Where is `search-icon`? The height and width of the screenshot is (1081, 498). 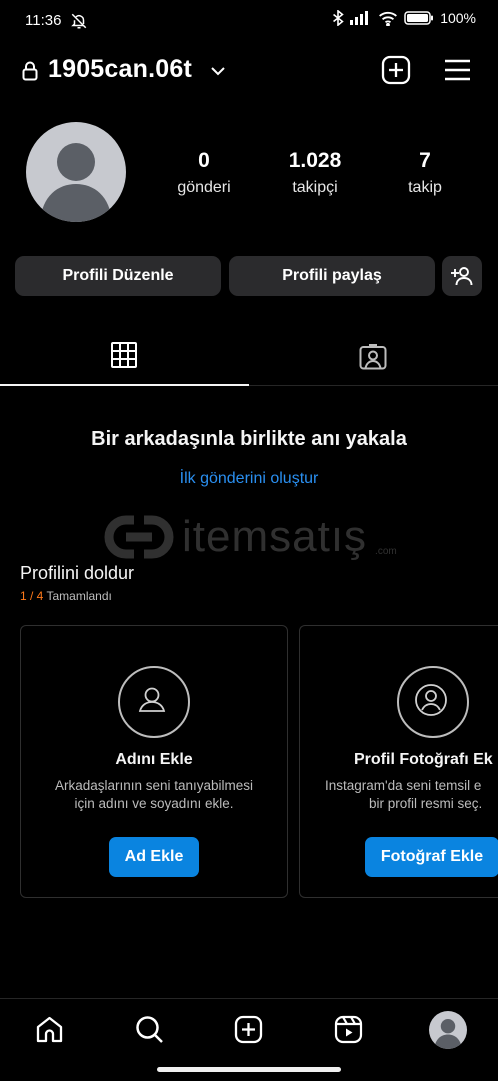
search-icon is located at coordinates (149, 1029).